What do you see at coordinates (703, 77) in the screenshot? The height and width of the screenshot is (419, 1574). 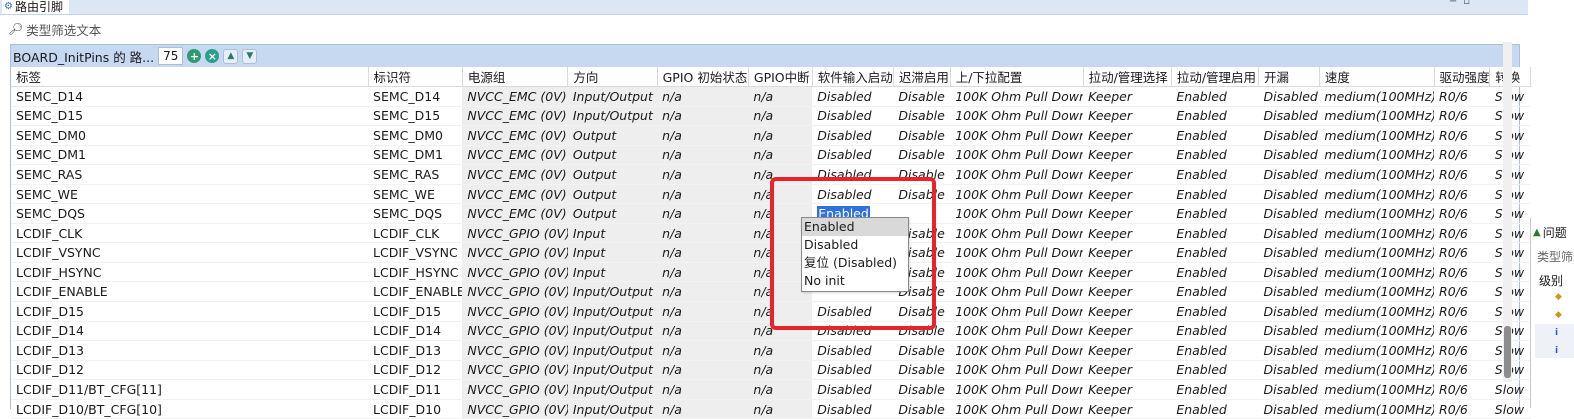 I see `column-header: GPIO 初始状态` at bounding box center [703, 77].